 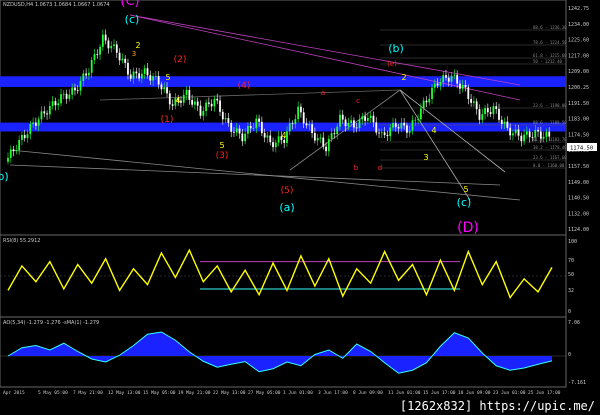 I want to click on wave-label: (c), so click(x=132, y=19).